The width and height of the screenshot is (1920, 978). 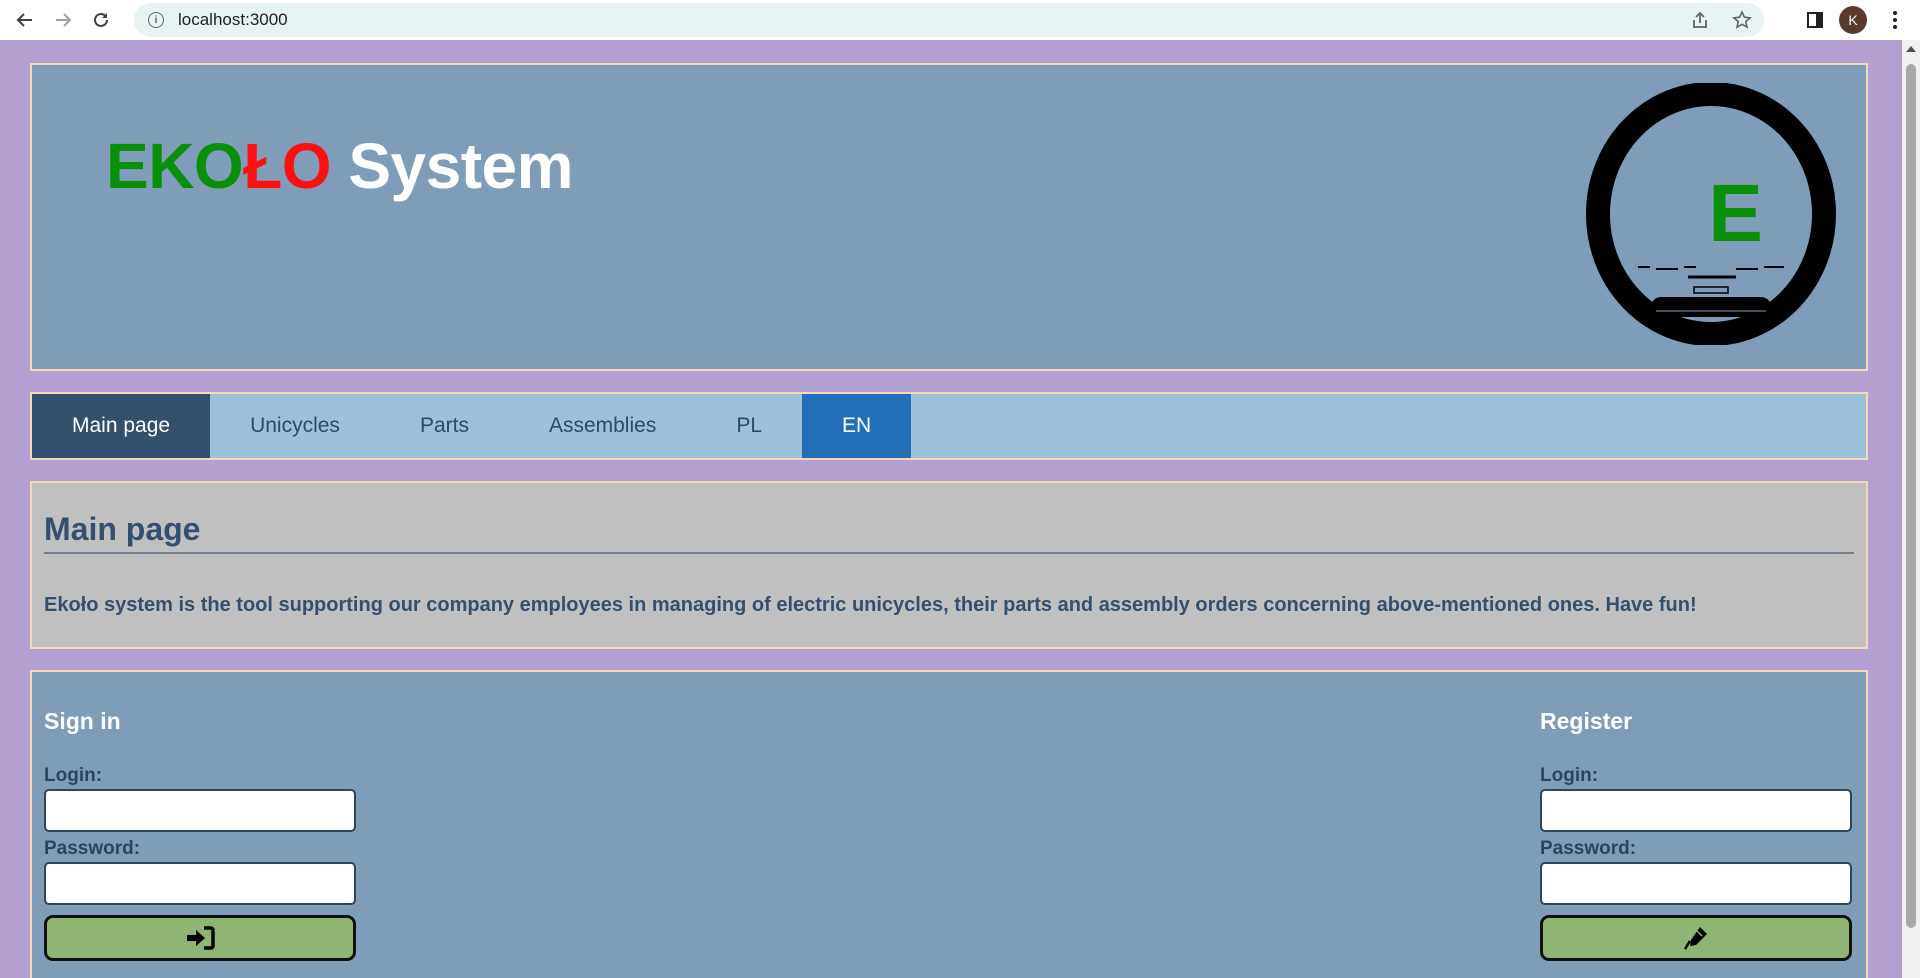 I want to click on sign-in-button, so click(x=200, y=938).